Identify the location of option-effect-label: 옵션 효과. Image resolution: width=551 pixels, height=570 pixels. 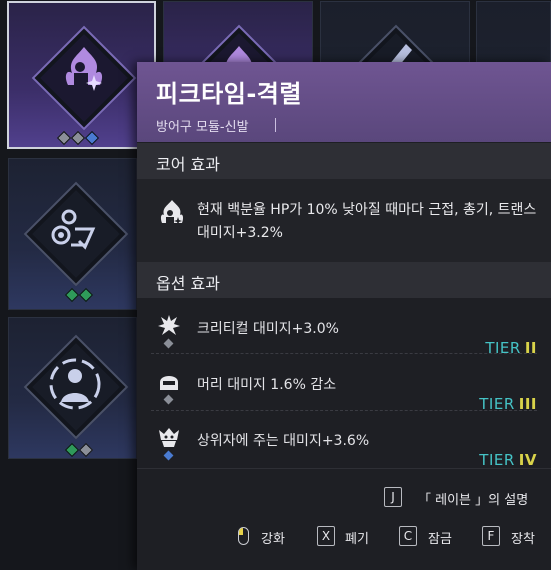
(188, 283).